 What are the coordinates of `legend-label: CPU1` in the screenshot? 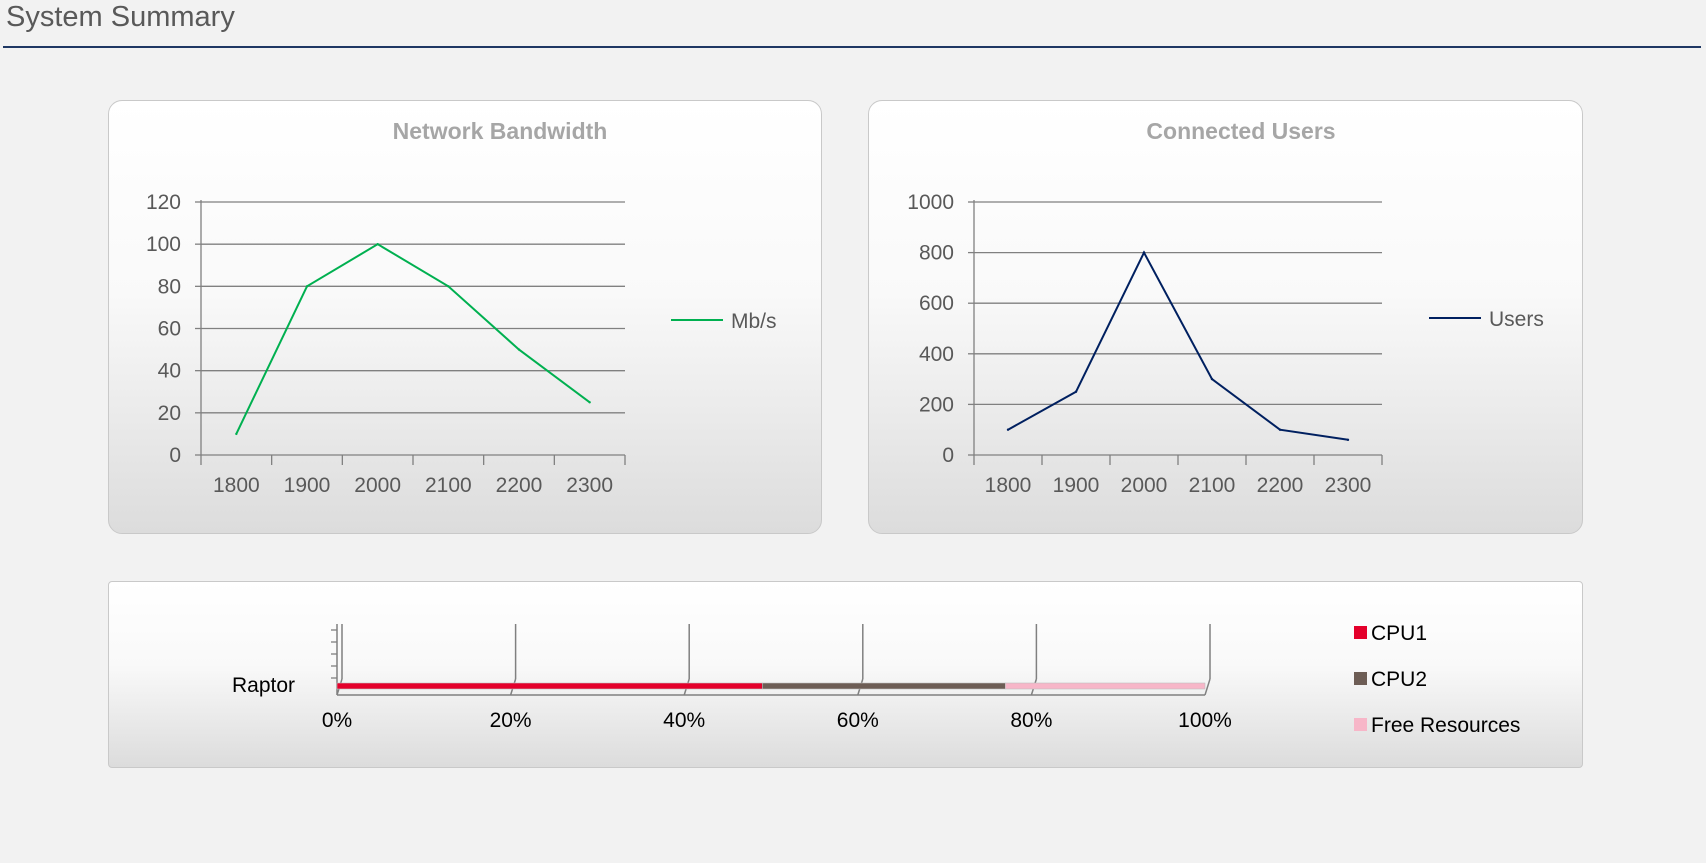 It's located at (1399, 633).